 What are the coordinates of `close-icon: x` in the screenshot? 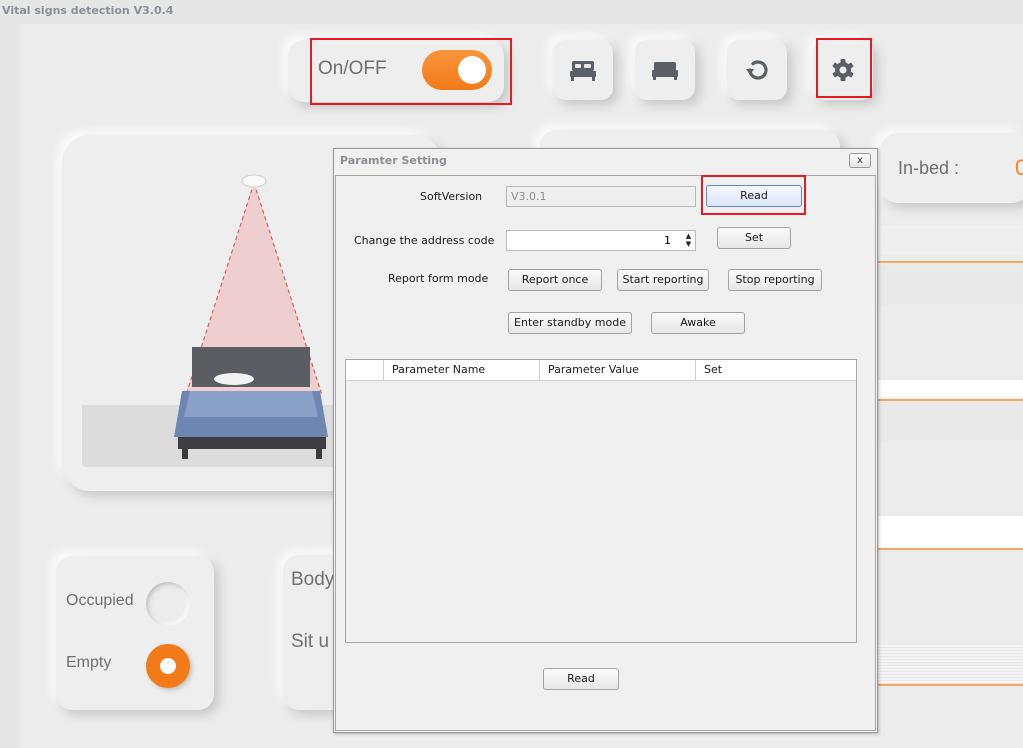 It's located at (860, 160).